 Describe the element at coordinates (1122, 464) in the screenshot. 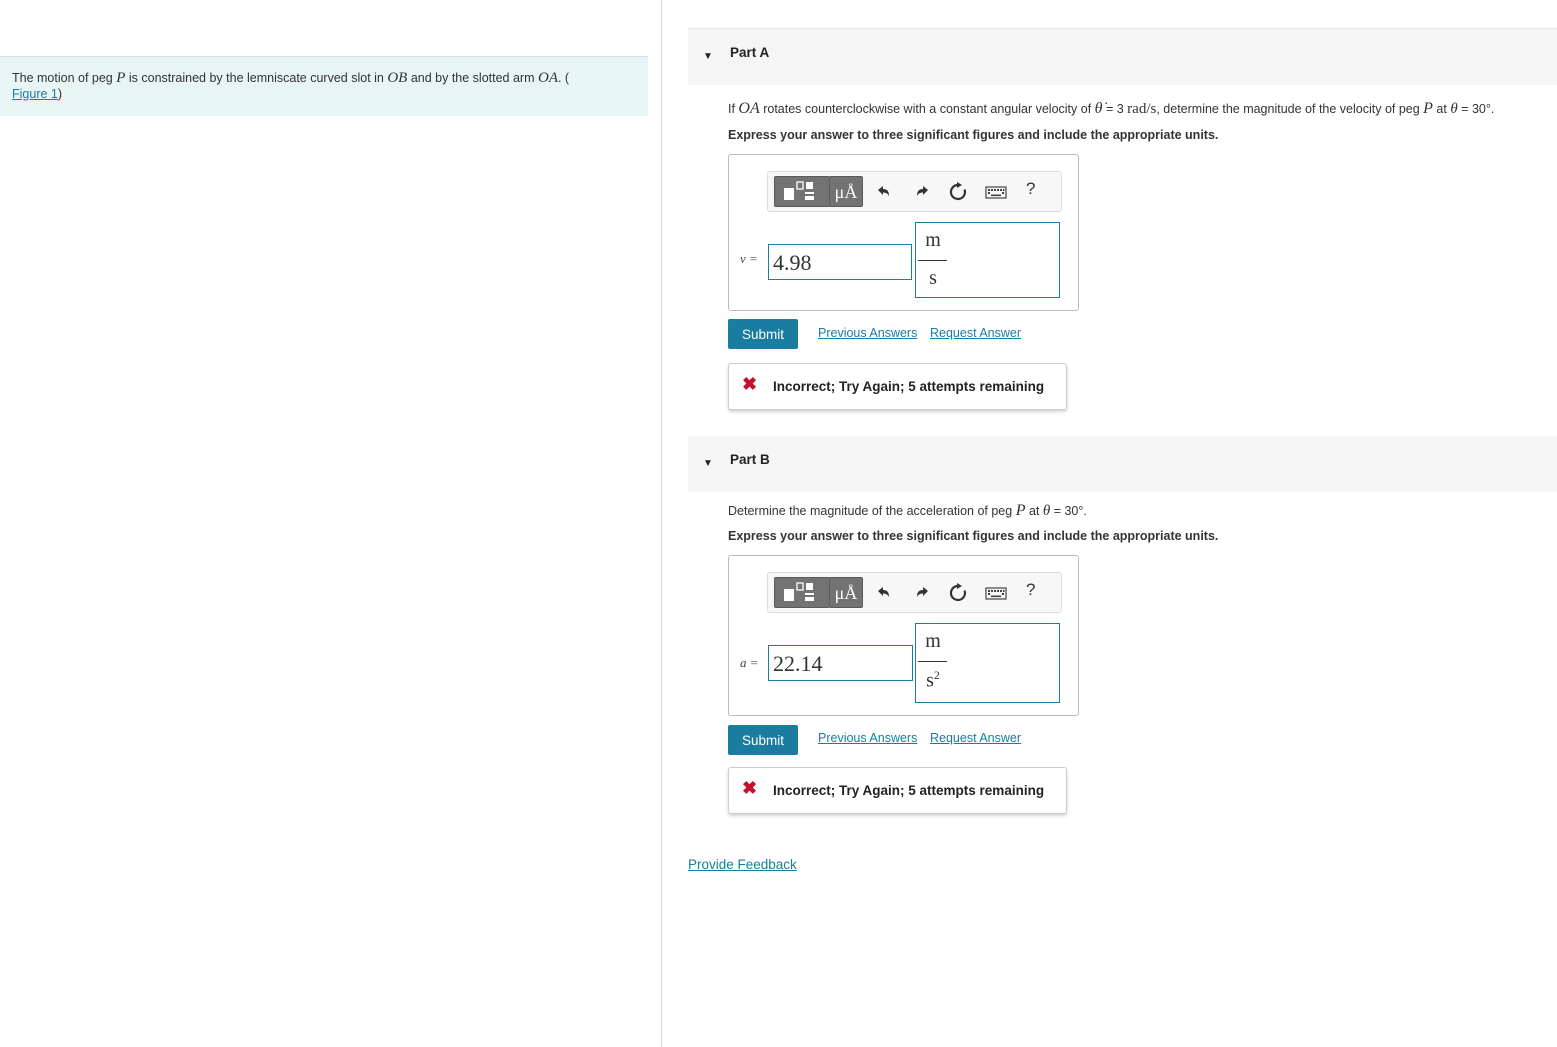

I see `part-b-header: ▼ Part B` at that location.